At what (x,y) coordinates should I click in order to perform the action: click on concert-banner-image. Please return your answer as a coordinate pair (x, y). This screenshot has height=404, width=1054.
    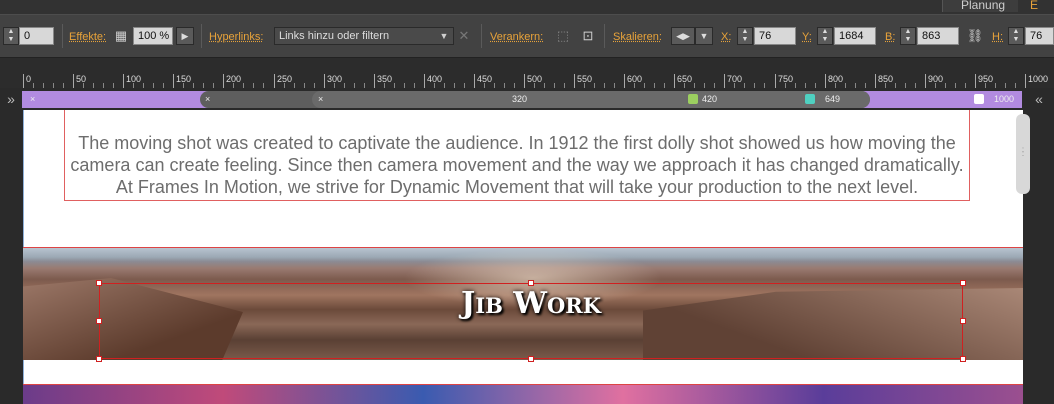
    Looking at the image, I should click on (523, 394).